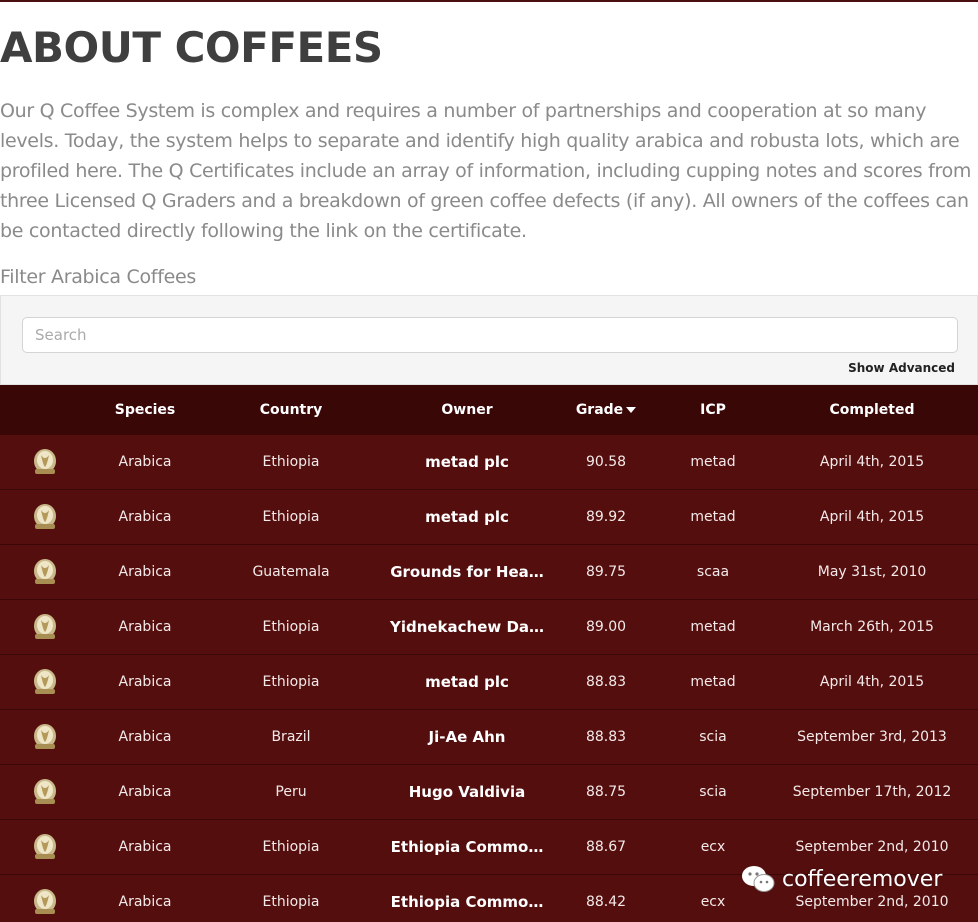 This screenshot has width=978, height=922. What do you see at coordinates (467, 410) in the screenshot?
I see `header-owner: Owner` at bounding box center [467, 410].